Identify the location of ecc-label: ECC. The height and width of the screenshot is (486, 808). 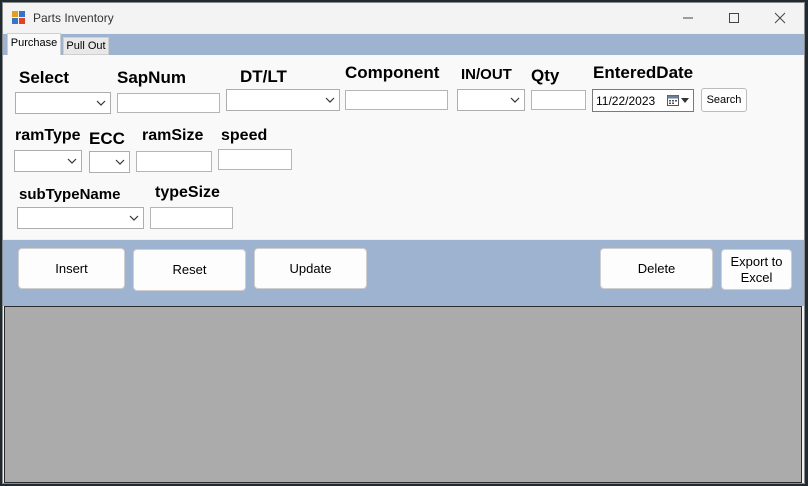
(107, 138).